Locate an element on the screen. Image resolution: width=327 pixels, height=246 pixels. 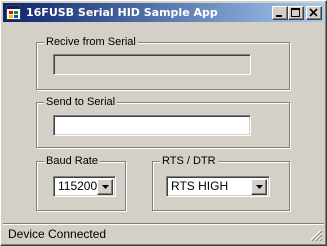
rts-dtr-select: RTS HIGH is located at coordinates (218, 186).